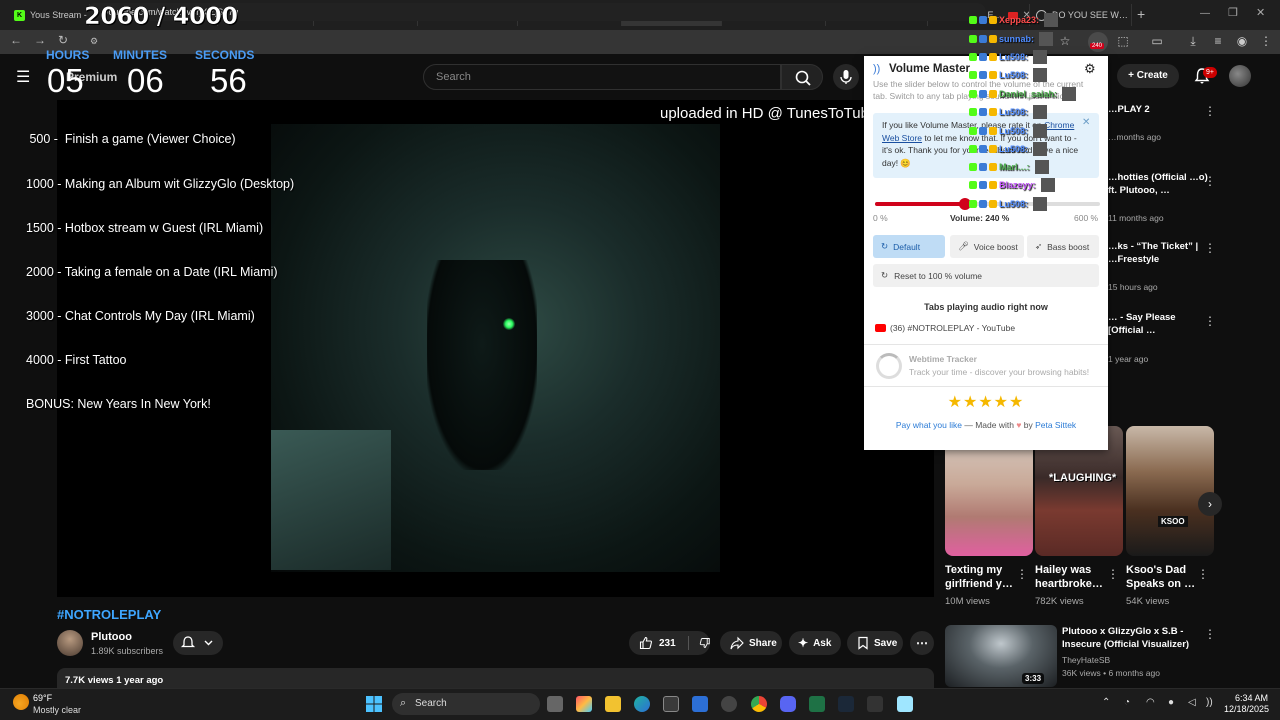  I want to click on subscribed-bell-button, so click(198, 643).